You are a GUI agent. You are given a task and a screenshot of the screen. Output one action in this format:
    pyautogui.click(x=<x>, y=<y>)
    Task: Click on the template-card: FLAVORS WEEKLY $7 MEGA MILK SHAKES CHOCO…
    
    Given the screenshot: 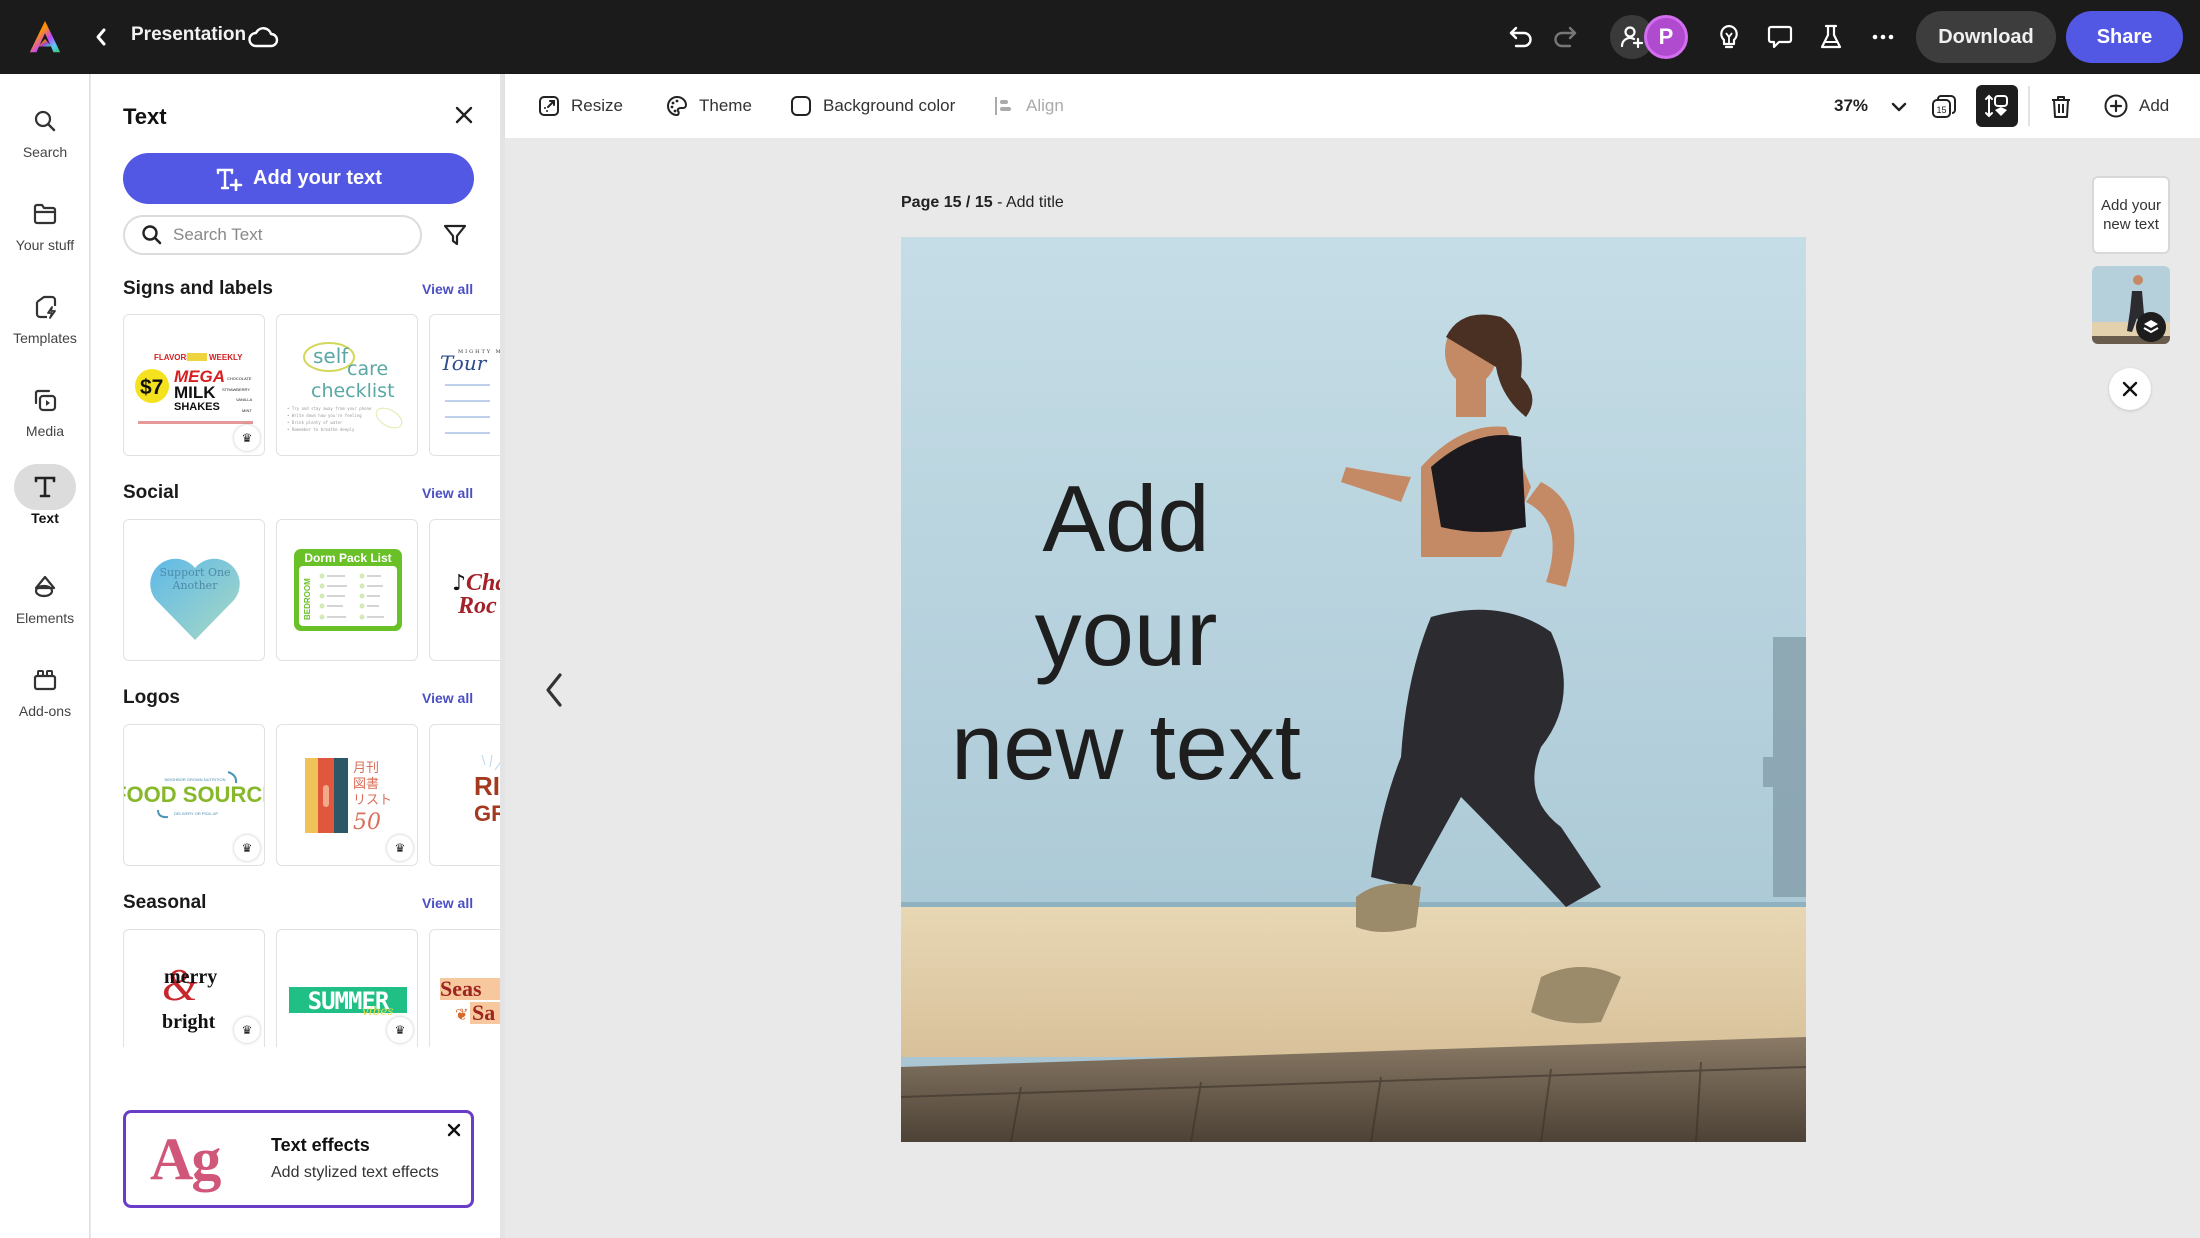 What is the action you would take?
    pyautogui.click(x=194, y=385)
    